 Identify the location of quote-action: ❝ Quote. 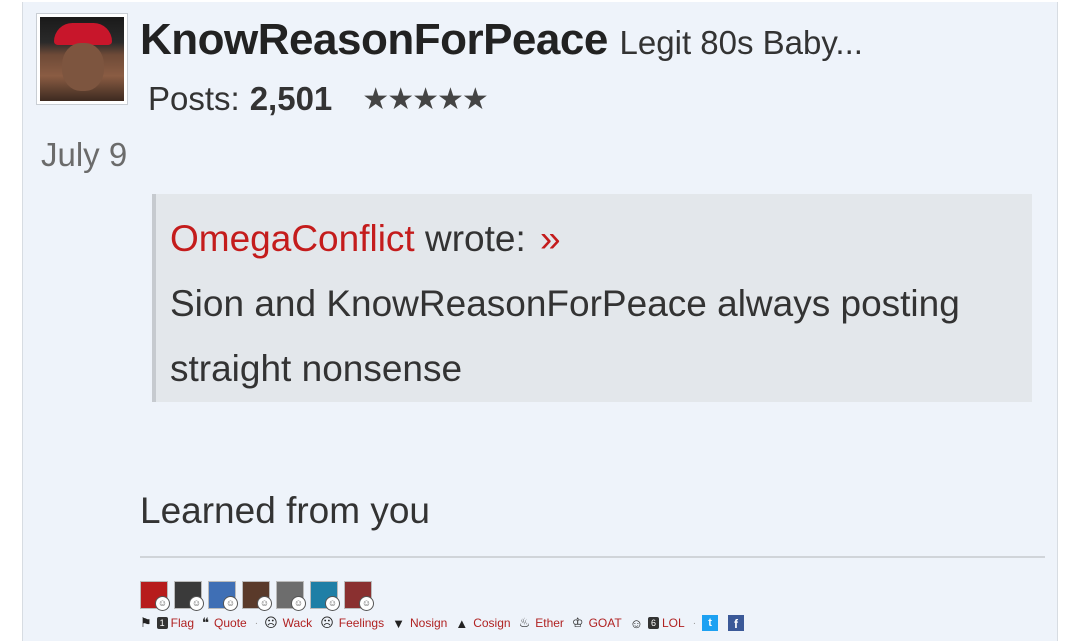
(224, 623).